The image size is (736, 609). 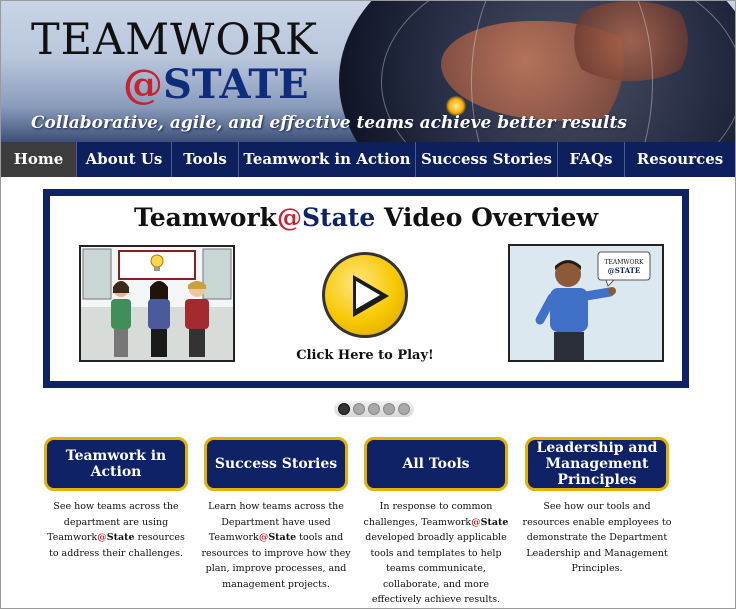 I want to click on nav-item-success-stories: Success Stories, so click(x=487, y=159).